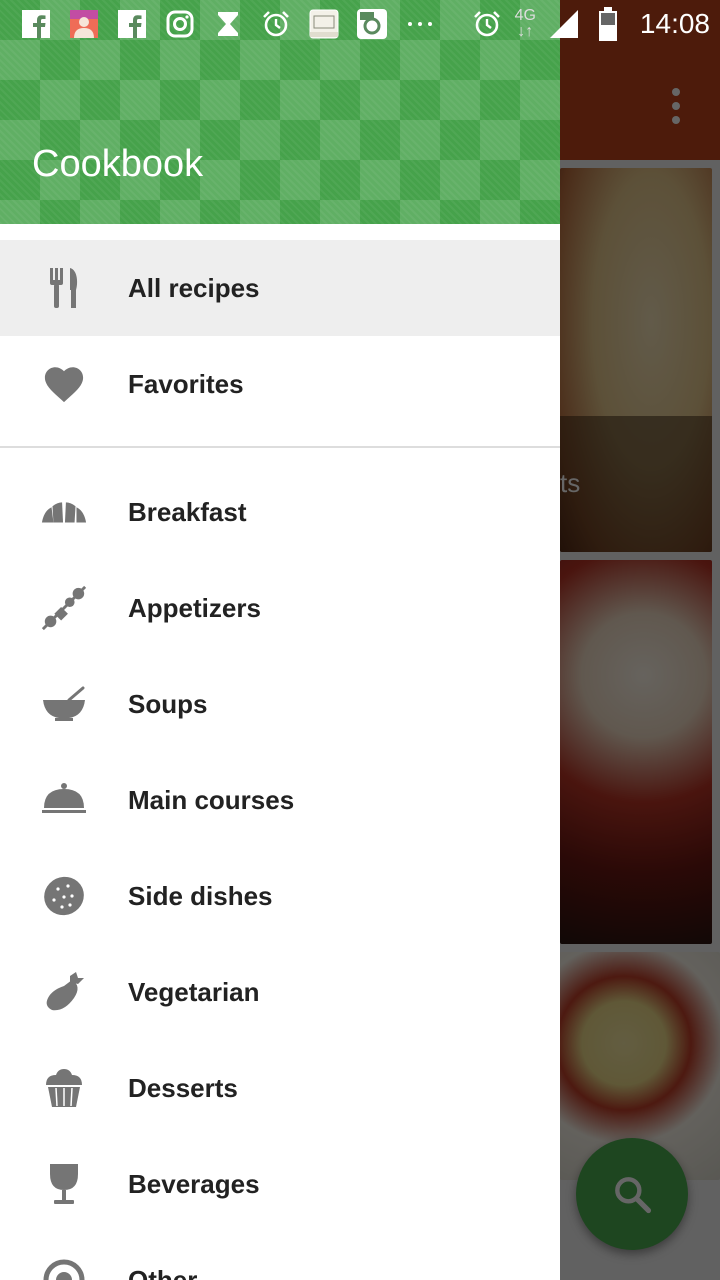  What do you see at coordinates (280, 288) in the screenshot?
I see `menu-item-all-recipes: All recipes` at bounding box center [280, 288].